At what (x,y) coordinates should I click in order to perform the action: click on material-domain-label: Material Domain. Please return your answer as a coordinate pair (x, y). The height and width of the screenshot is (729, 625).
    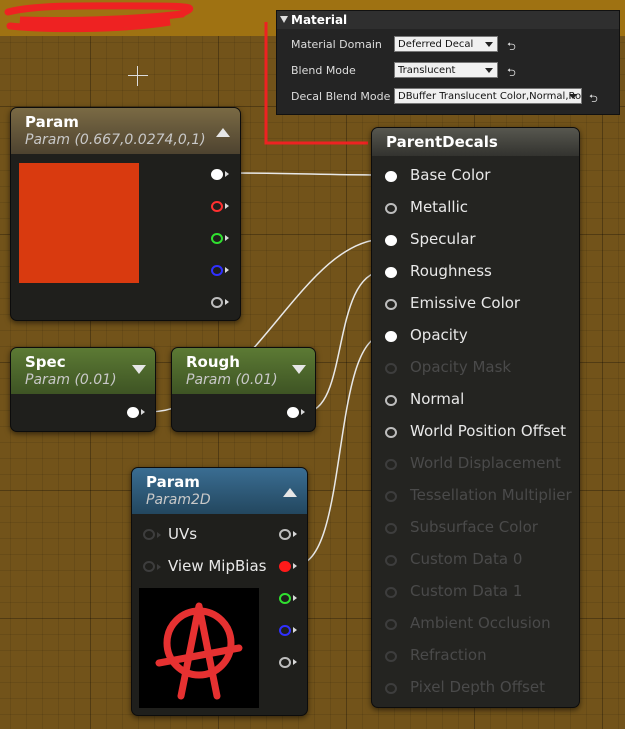
    Looking at the image, I should click on (336, 44).